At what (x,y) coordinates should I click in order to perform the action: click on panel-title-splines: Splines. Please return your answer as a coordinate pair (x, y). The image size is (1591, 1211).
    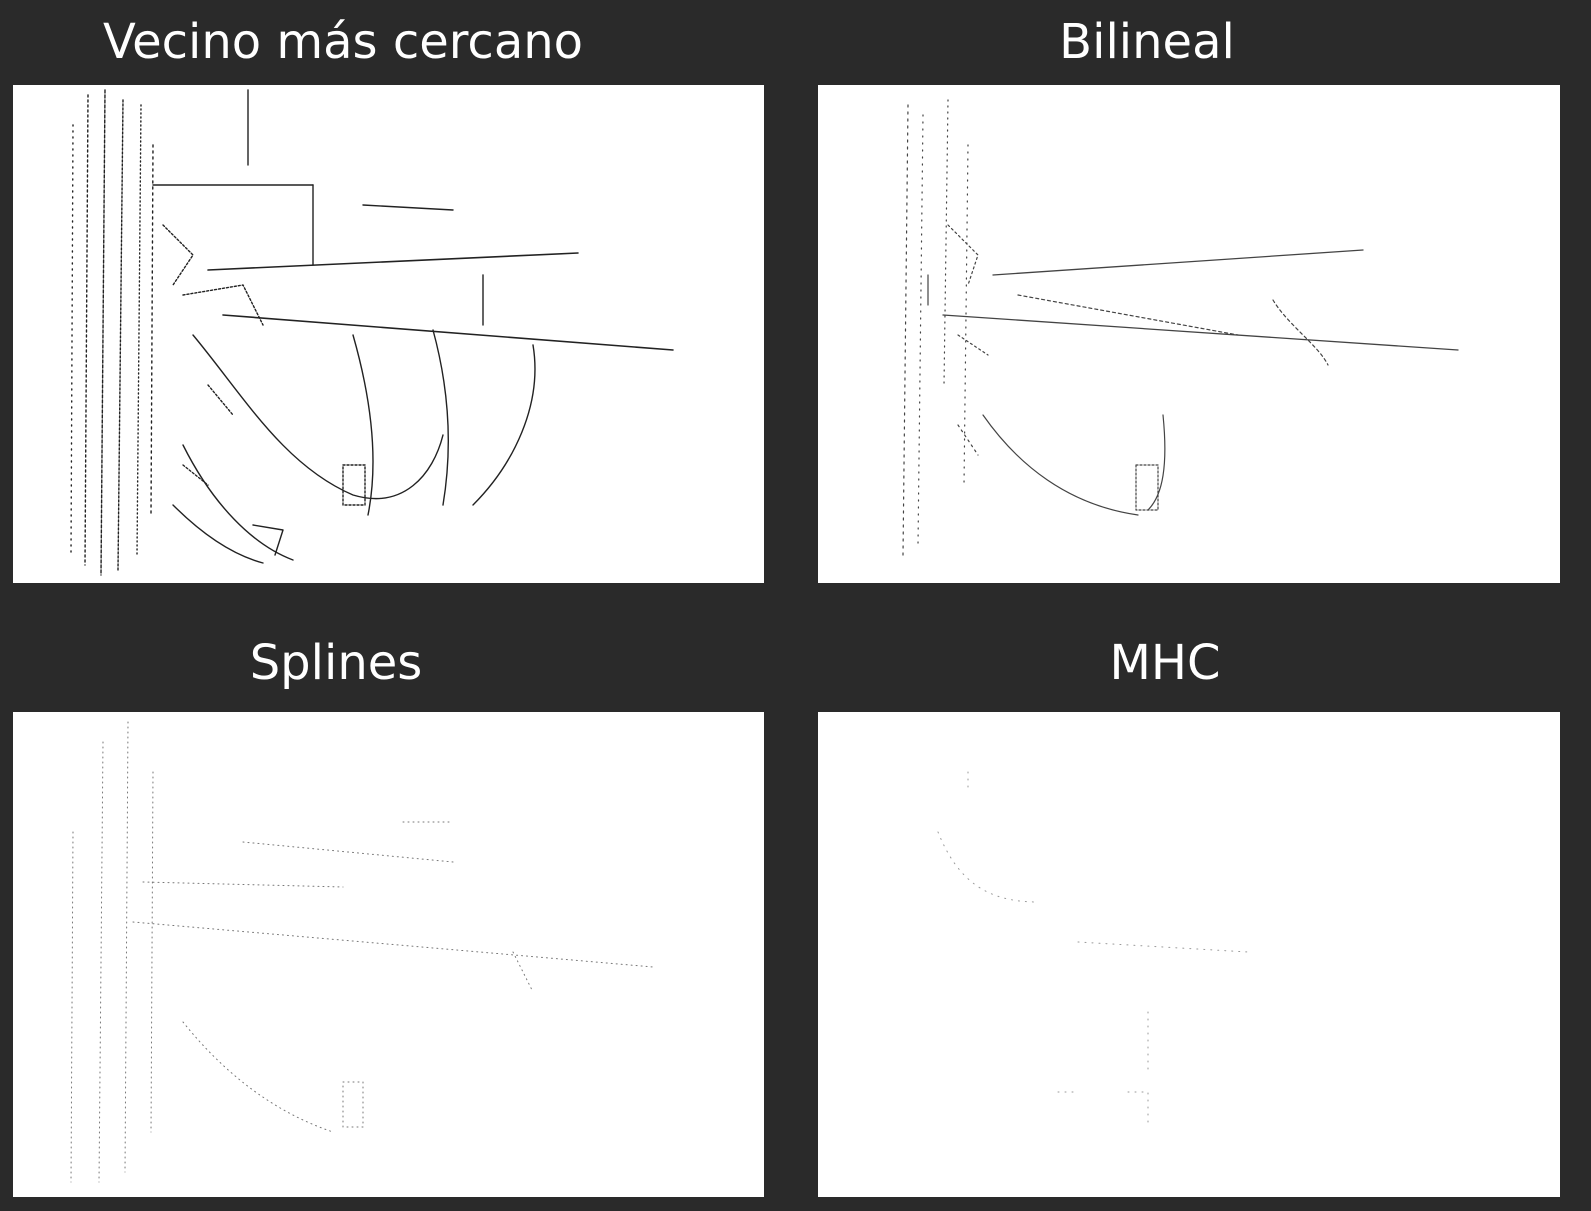
    Looking at the image, I should click on (336, 663).